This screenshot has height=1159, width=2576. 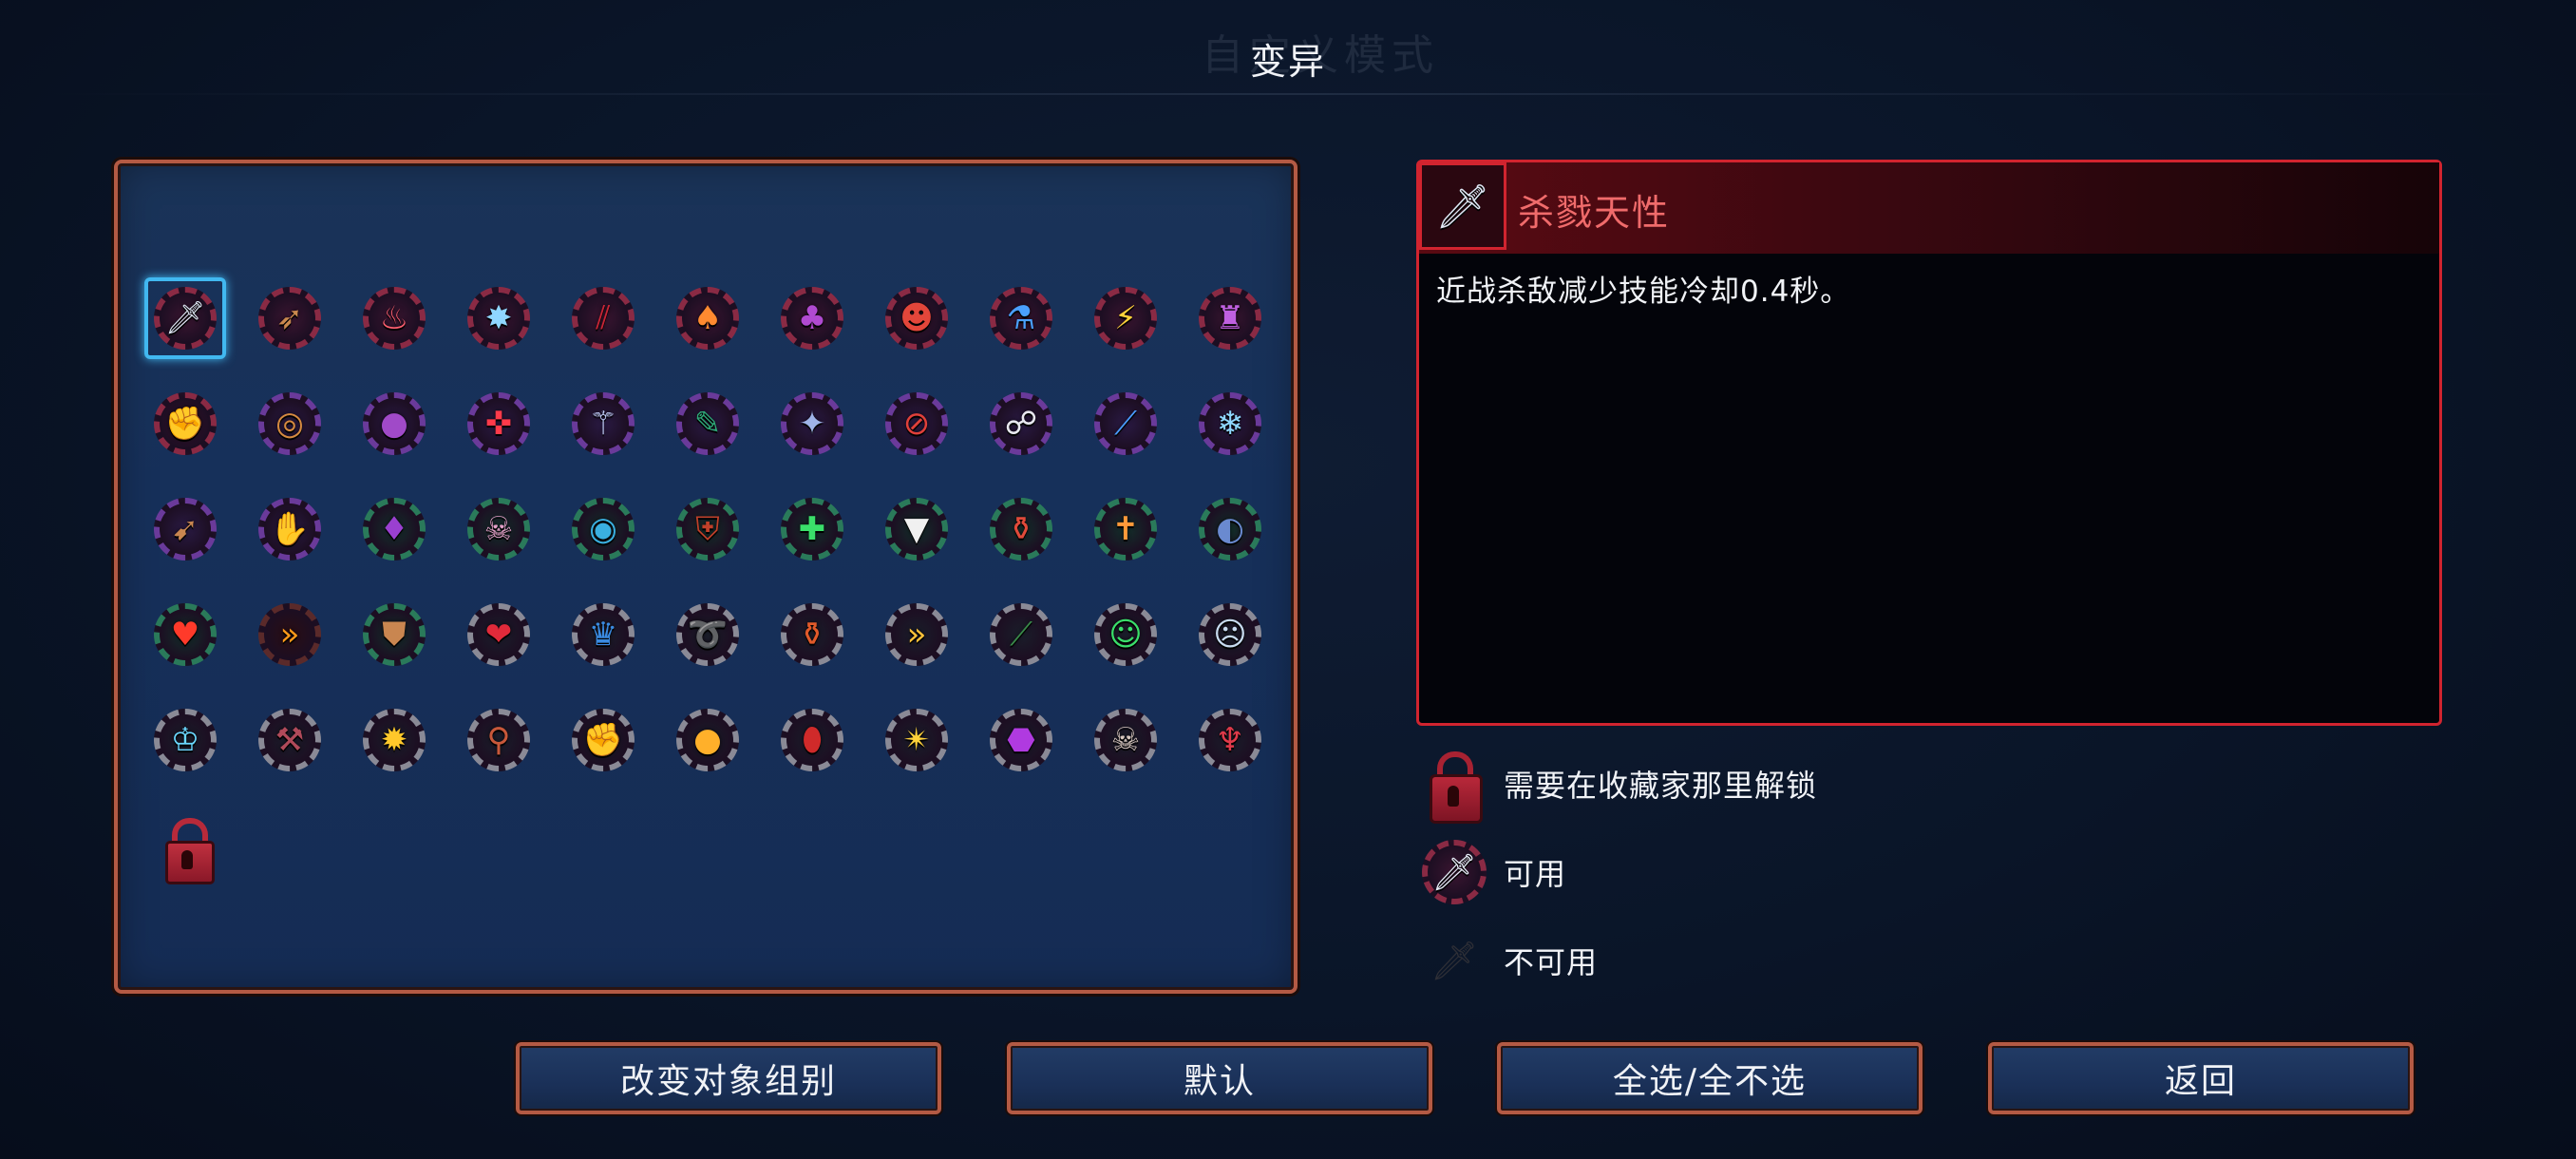 What do you see at coordinates (1125, 318) in the screenshot?
I see `mutation-slot: ⚡` at bounding box center [1125, 318].